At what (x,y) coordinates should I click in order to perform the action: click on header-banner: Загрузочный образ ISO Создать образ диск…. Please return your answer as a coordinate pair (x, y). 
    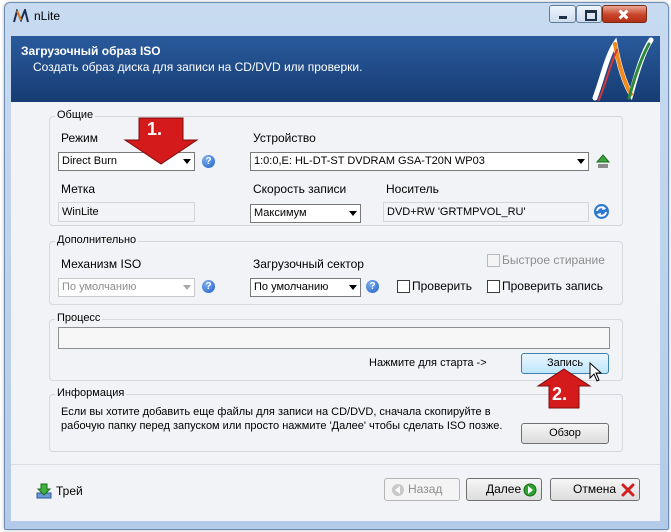
    Looking at the image, I should click on (335, 69).